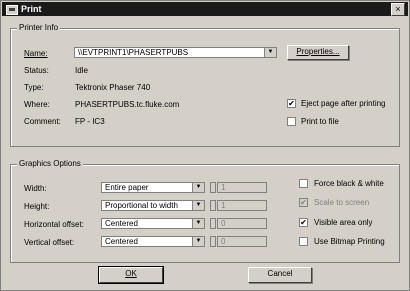  I want to click on type-label: Type:, so click(34, 87).